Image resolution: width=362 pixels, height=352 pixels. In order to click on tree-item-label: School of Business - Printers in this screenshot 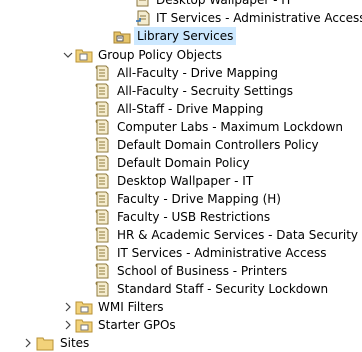, I will do `click(202, 271)`.